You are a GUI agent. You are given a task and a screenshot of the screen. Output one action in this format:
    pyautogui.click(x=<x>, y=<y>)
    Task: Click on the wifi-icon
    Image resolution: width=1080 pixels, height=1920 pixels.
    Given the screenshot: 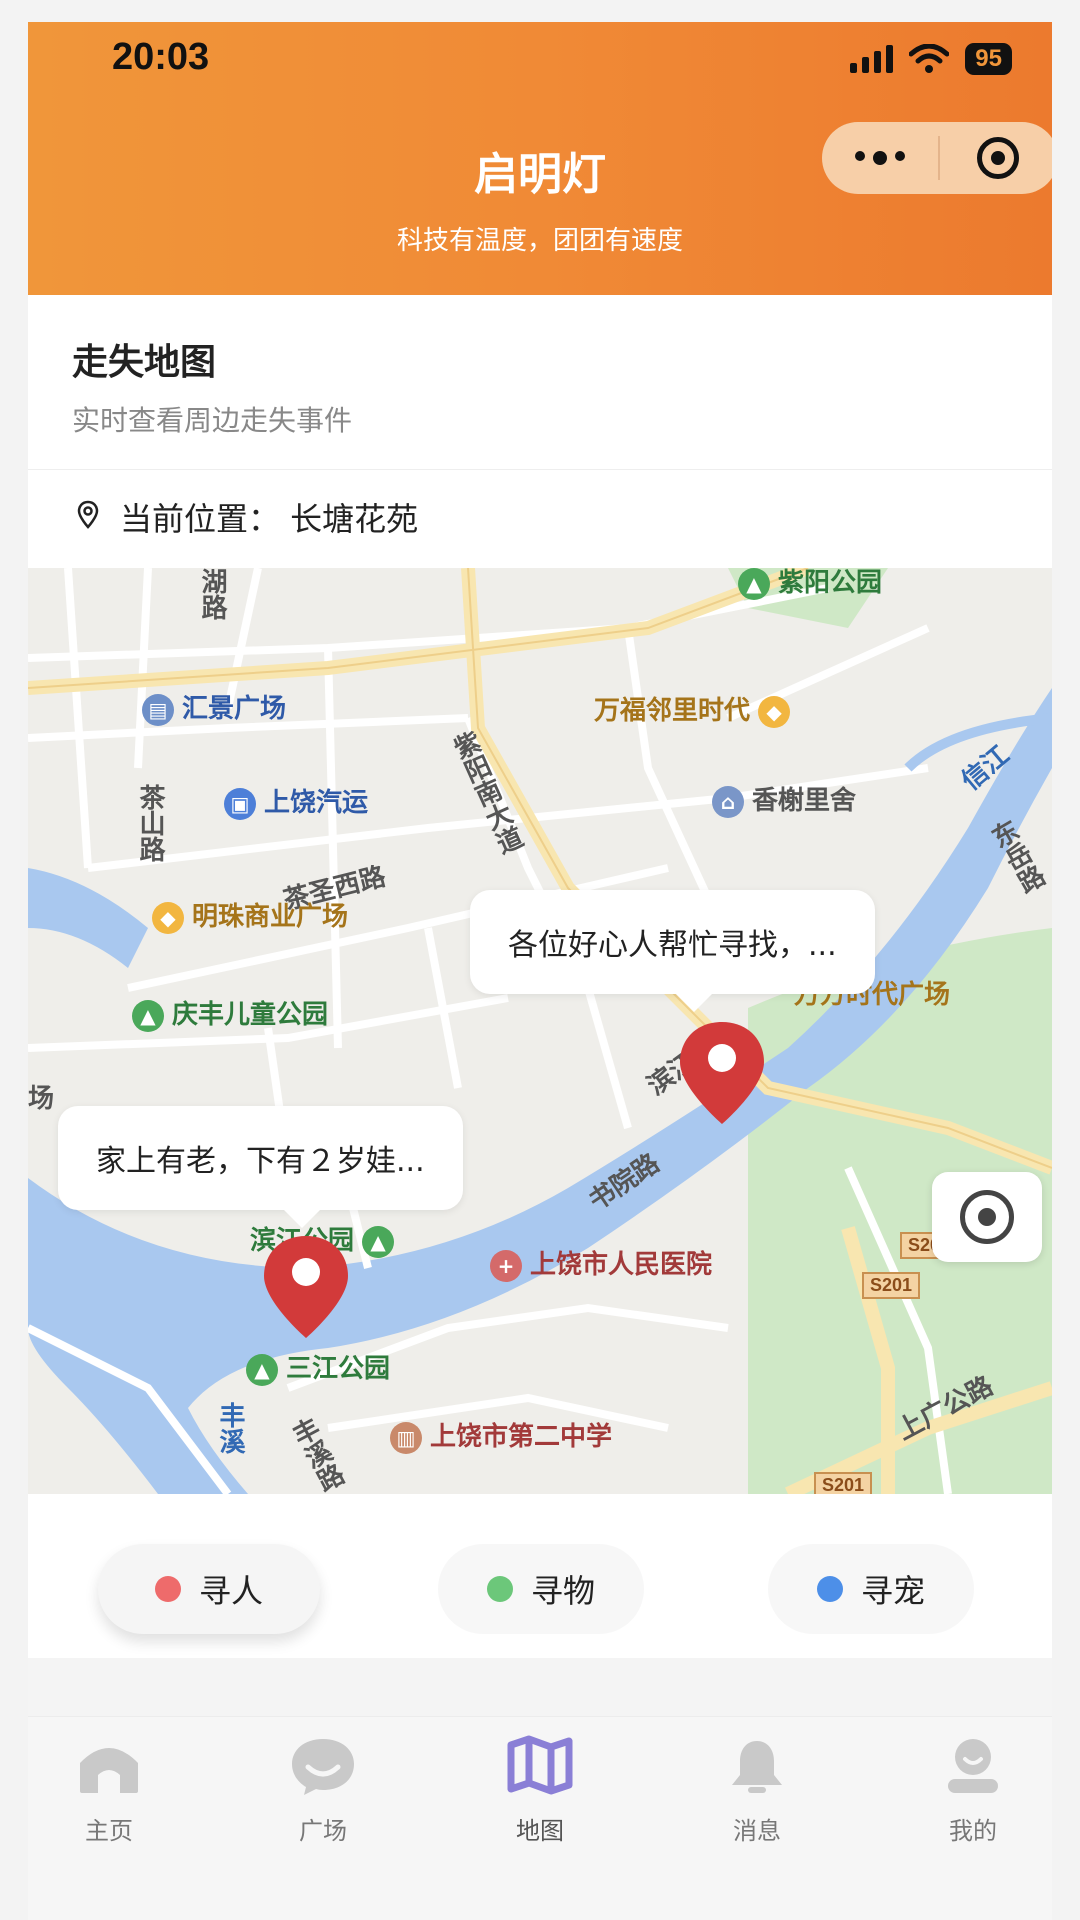 What is the action you would take?
    pyautogui.click(x=929, y=58)
    